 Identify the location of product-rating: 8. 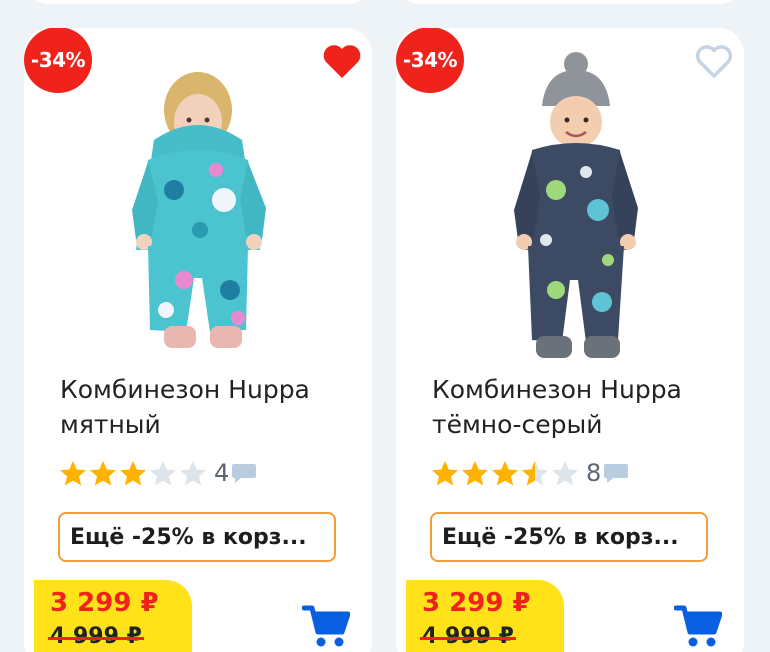
(529, 473).